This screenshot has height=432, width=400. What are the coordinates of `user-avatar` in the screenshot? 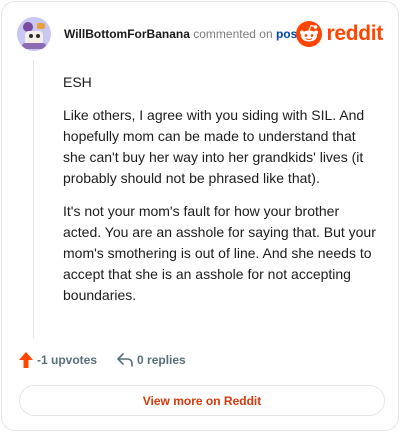 It's located at (34, 34).